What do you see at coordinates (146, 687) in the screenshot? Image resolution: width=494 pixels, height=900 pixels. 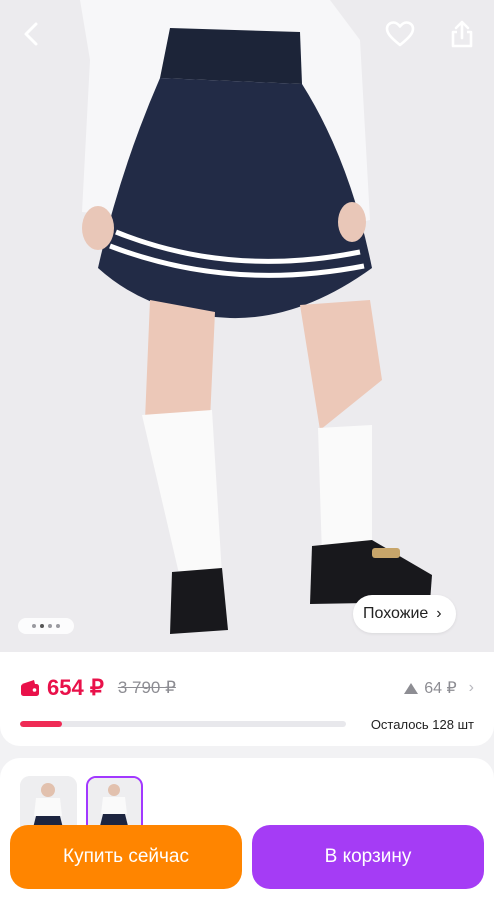 I see `old-price: 3 790 ₽` at bounding box center [146, 687].